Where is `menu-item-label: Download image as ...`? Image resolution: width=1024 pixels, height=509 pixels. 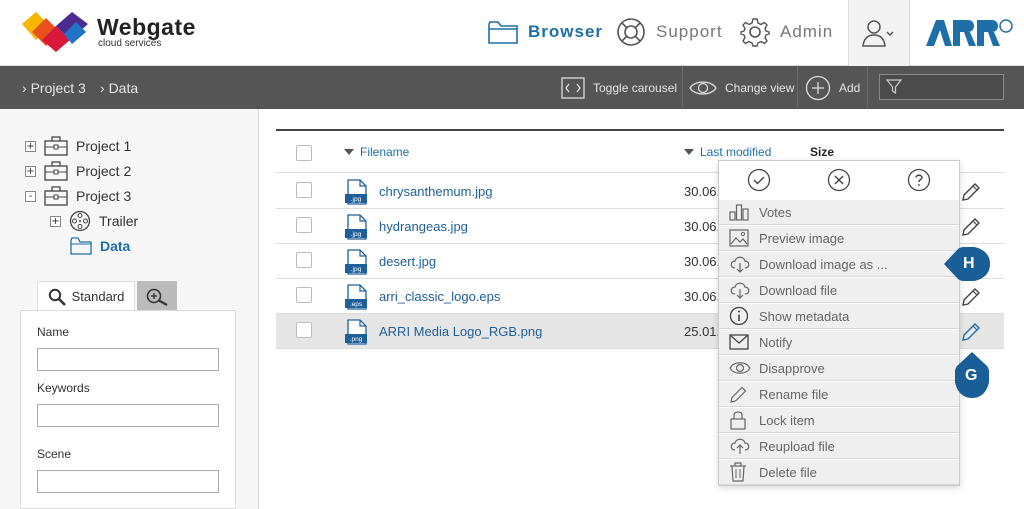 menu-item-label: Download image as ... is located at coordinates (823, 264).